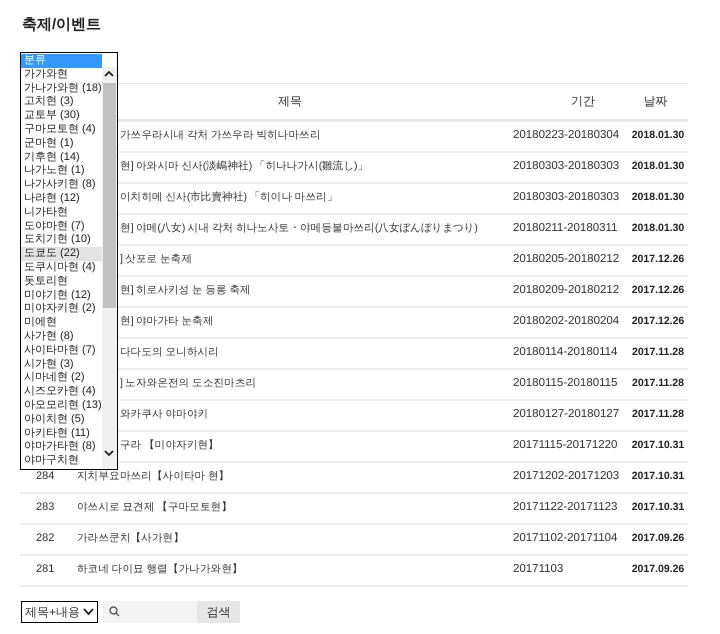 The image size is (720, 634). I want to click on dropdown-option: 돗토리현, so click(61, 281).